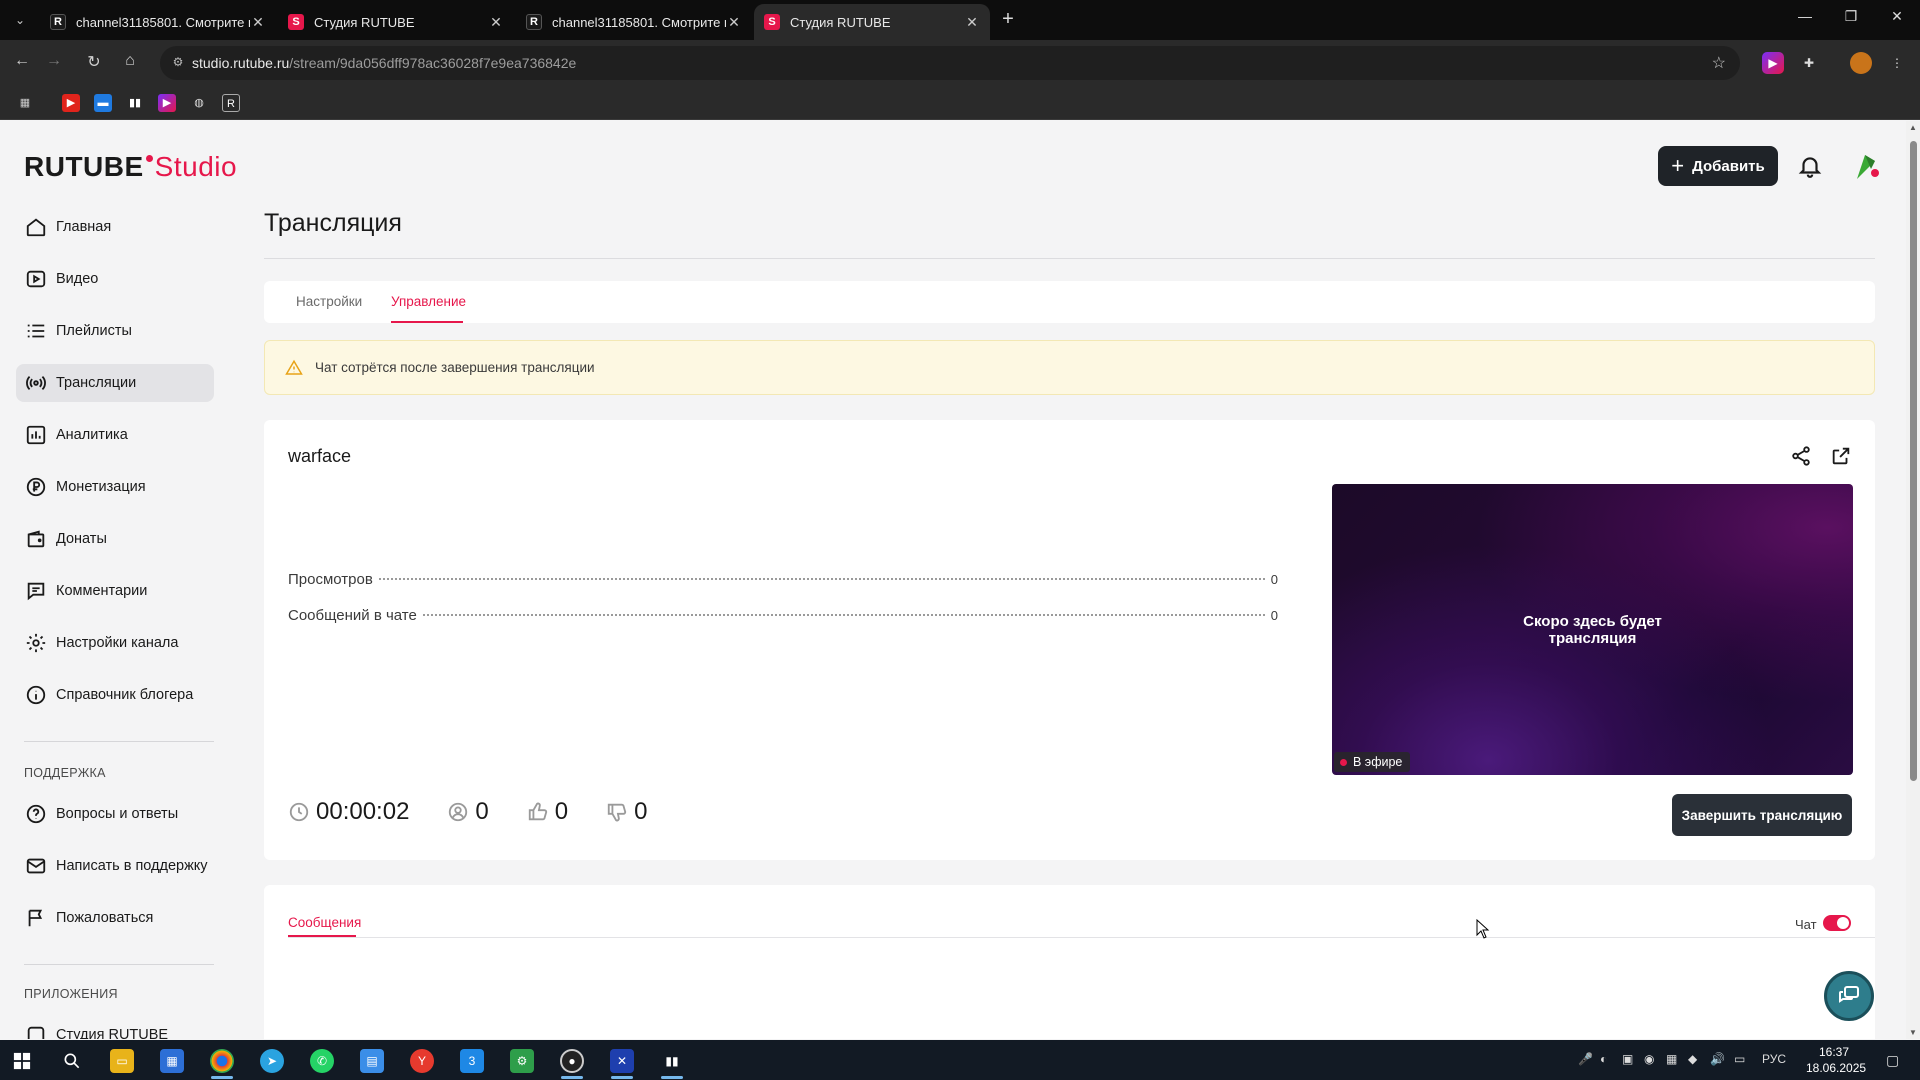 The width and height of the screenshot is (1920, 1080). I want to click on chat-toggle, so click(1837, 923).